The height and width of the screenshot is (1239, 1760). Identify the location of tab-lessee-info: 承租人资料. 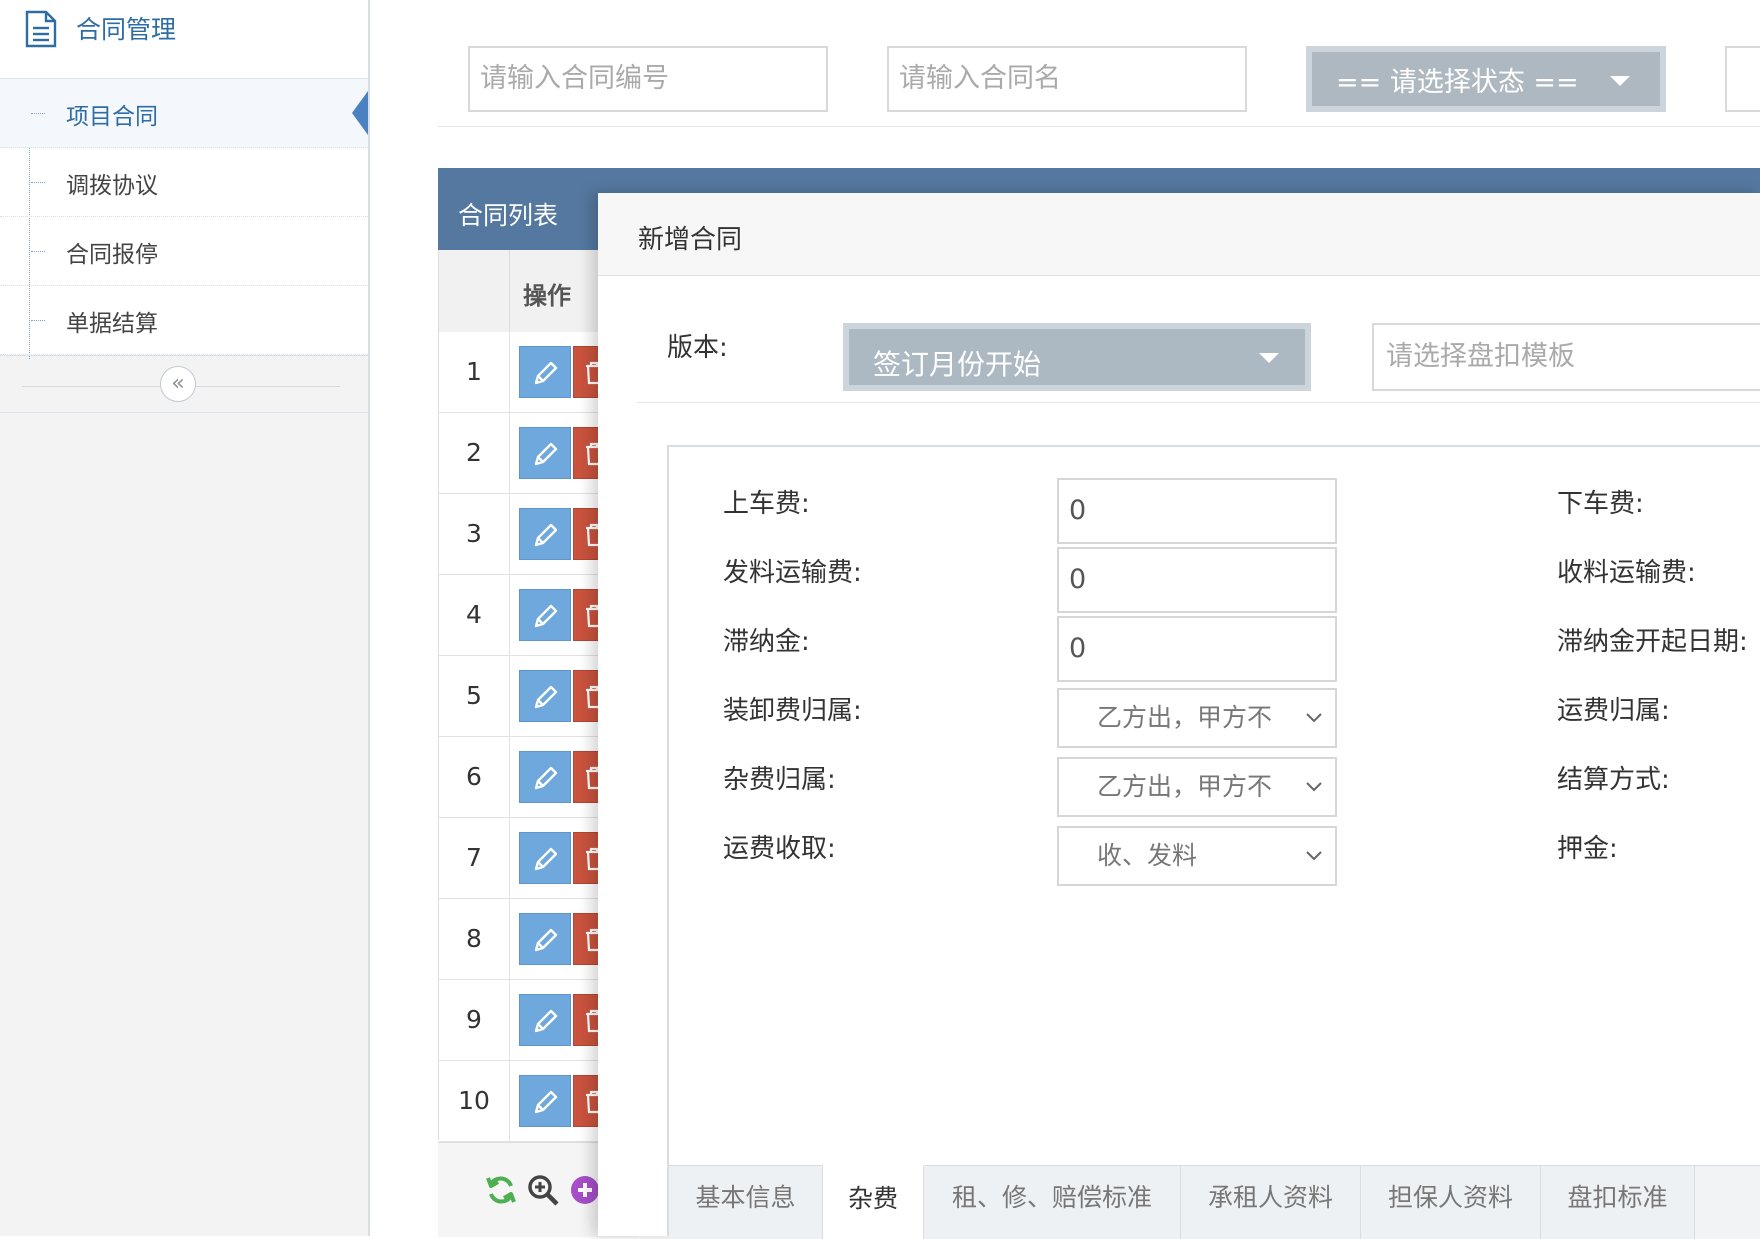
(1271, 1202).